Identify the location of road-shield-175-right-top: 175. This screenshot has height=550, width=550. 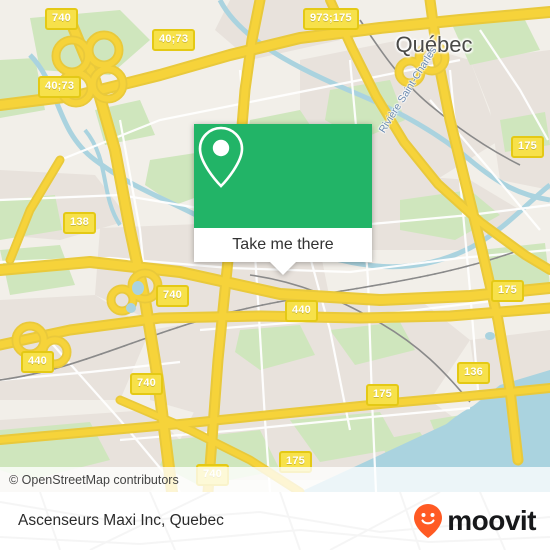
(527, 147).